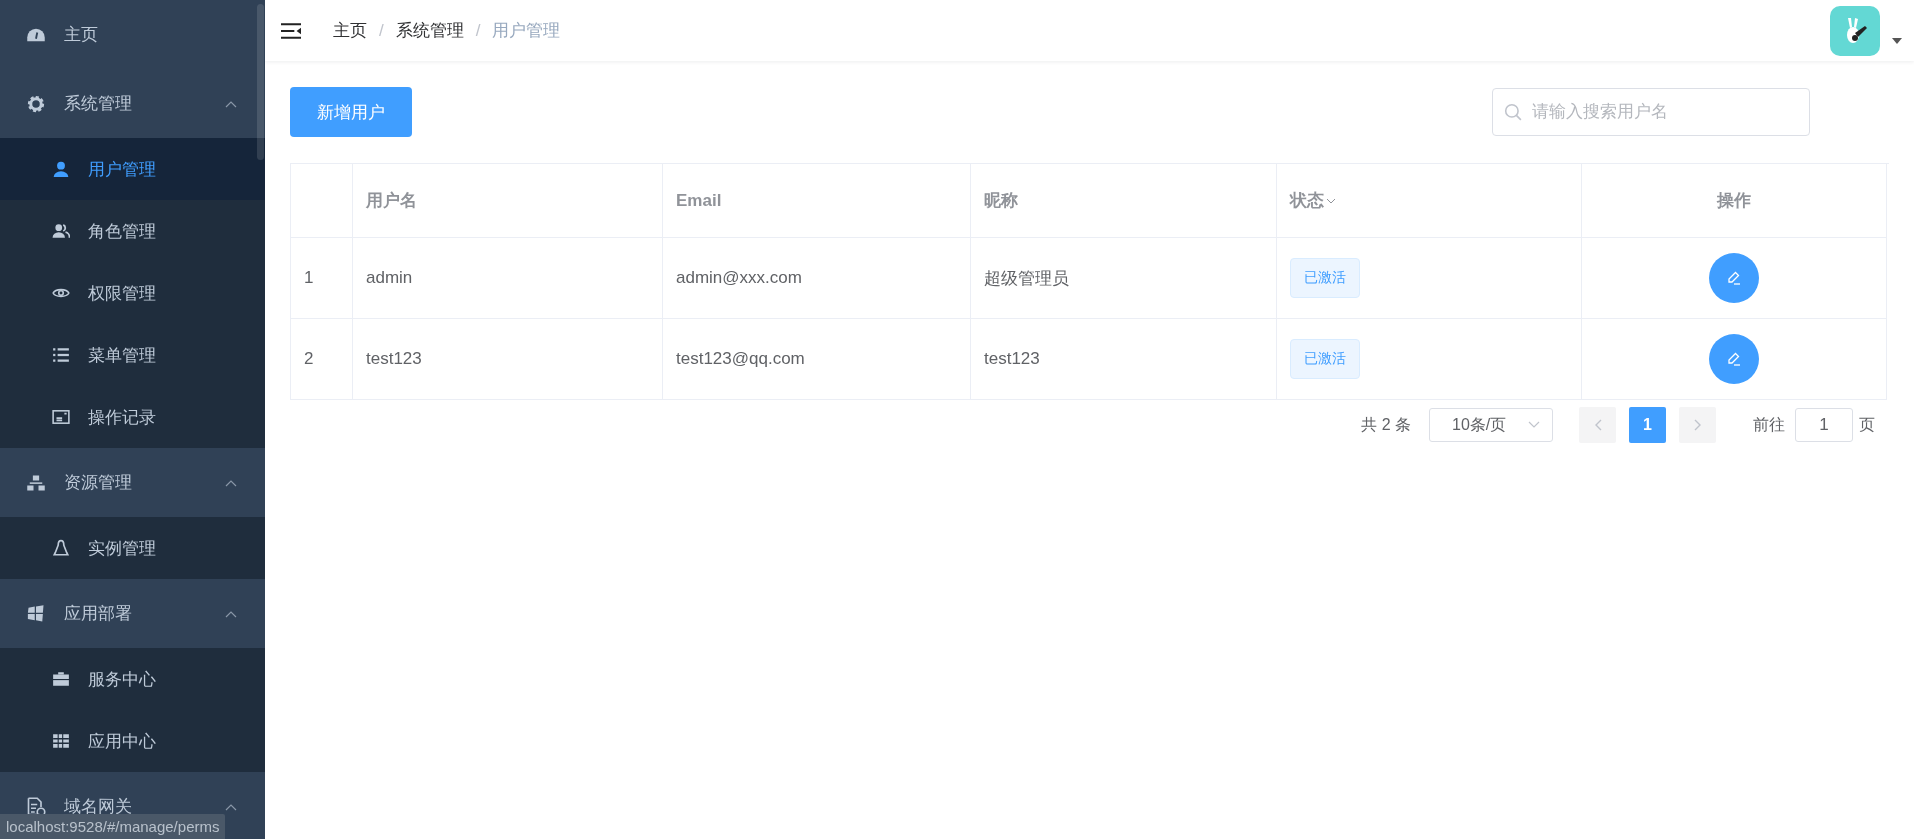 The width and height of the screenshot is (1914, 839). I want to click on table-cell-text: 超级管理员, so click(1026, 278).